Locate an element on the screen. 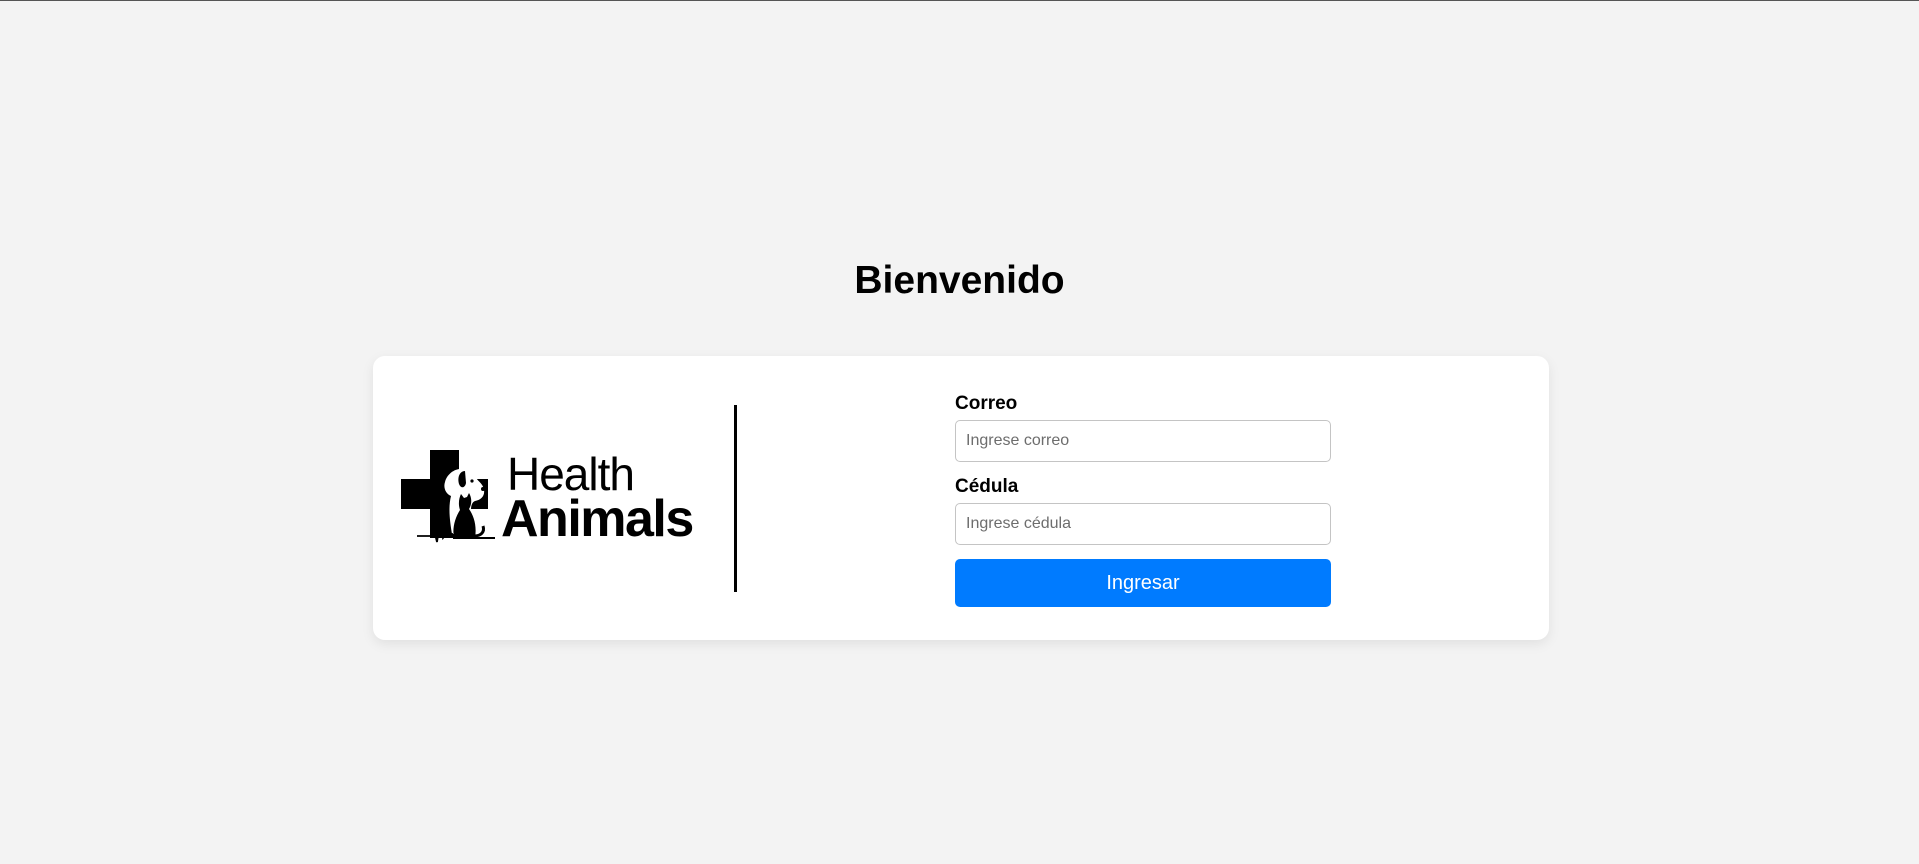 Image resolution: width=1919 pixels, height=864 pixels. vertical-divider is located at coordinates (735, 498).